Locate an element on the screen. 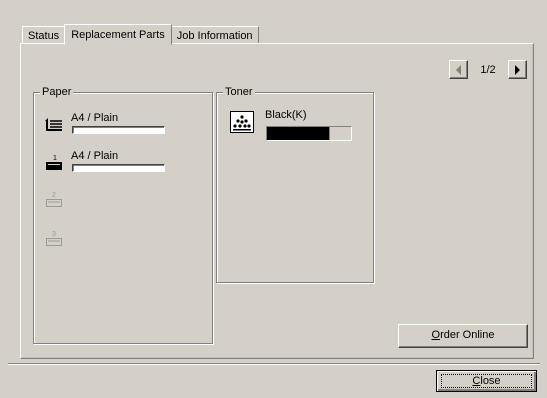 Image resolution: width=547 pixels, height=398 pixels. order-online-label: rder Online is located at coordinates (467, 335).